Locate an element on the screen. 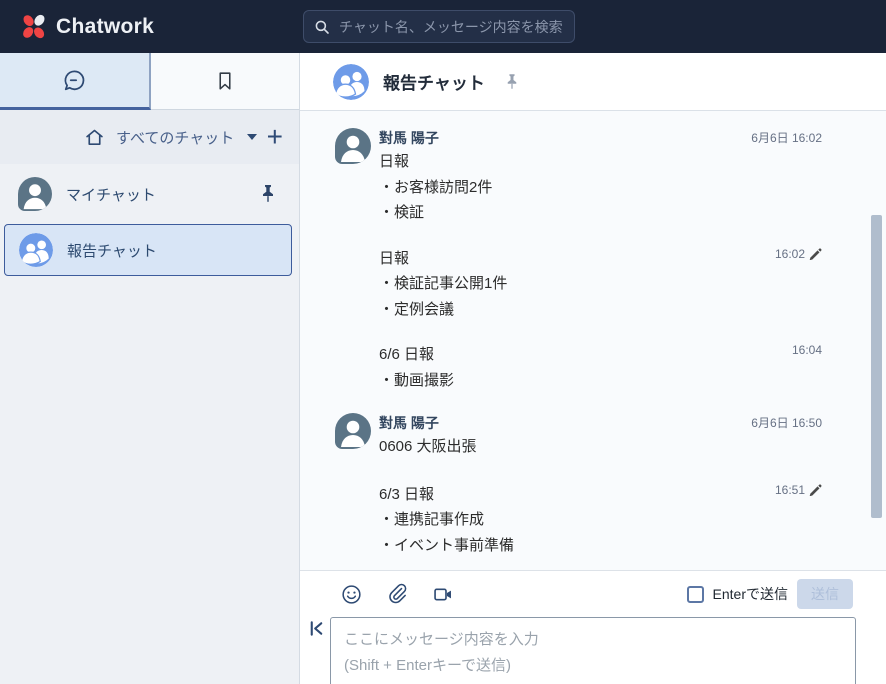 The width and height of the screenshot is (886, 684). composer-send-controls: Enterで送信 送信 is located at coordinates (769, 594).